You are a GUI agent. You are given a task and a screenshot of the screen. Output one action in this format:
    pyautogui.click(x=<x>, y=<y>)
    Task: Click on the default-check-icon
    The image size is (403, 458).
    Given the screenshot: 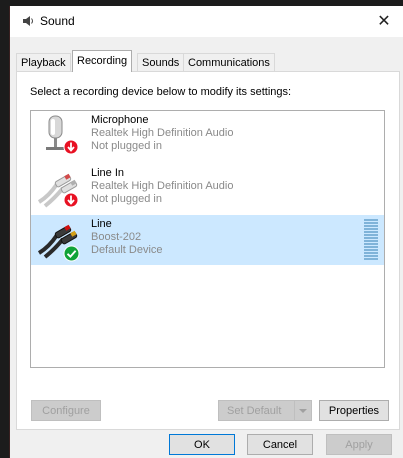 What is the action you would take?
    pyautogui.click(x=71, y=253)
    